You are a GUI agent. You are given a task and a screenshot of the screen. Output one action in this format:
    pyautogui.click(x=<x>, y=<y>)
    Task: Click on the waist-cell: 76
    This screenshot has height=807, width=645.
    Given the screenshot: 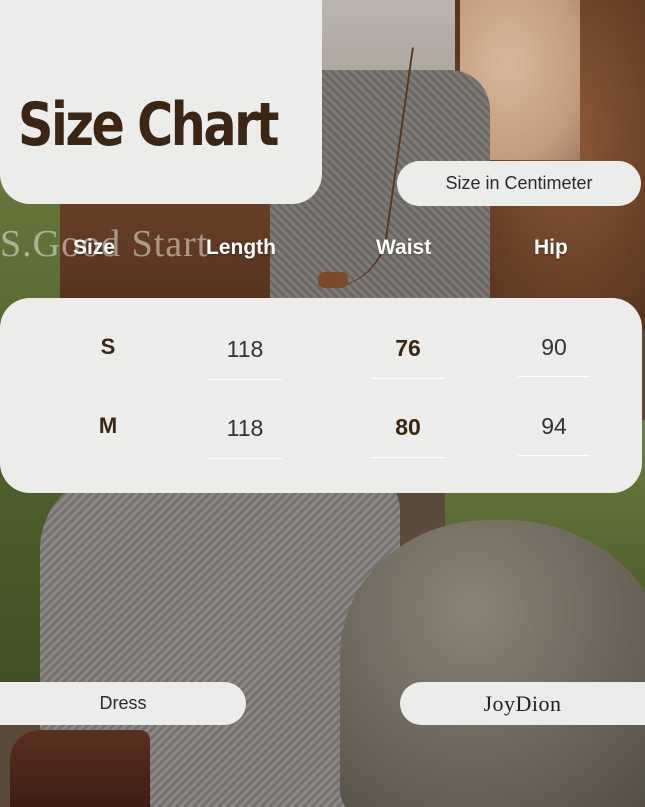 What is the action you would take?
    pyautogui.click(x=408, y=348)
    